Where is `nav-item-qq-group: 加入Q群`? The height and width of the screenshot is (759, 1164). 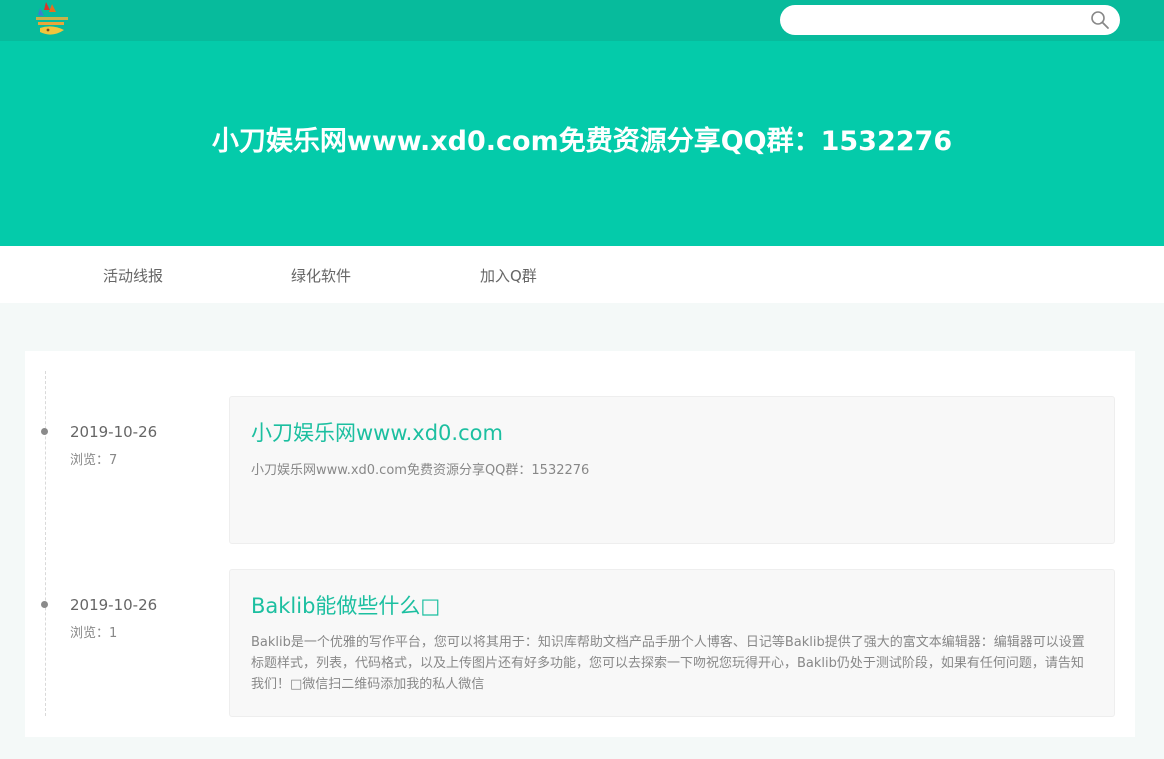
nav-item-qq-group: 加入Q群 is located at coordinates (508, 275).